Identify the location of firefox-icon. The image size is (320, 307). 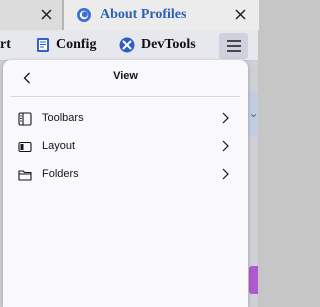
(84, 15).